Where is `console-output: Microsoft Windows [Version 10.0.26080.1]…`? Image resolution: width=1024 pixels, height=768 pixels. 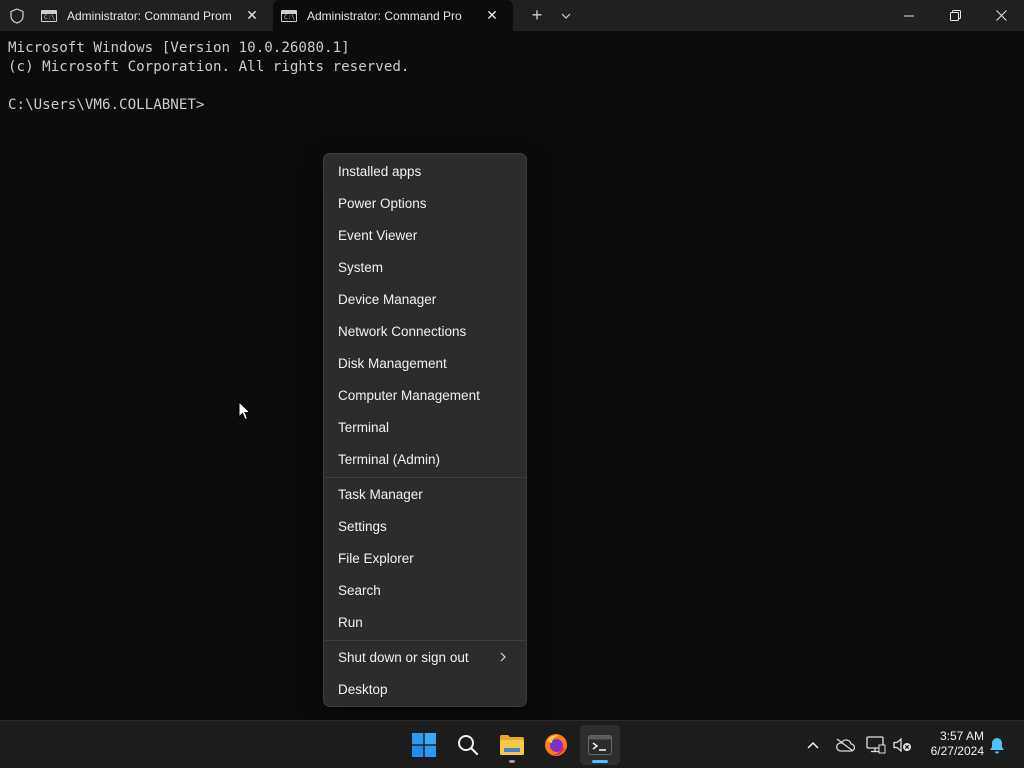 console-output: Microsoft Windows [Version 10.0.26080.1]… is located at coordinates (208, 77).